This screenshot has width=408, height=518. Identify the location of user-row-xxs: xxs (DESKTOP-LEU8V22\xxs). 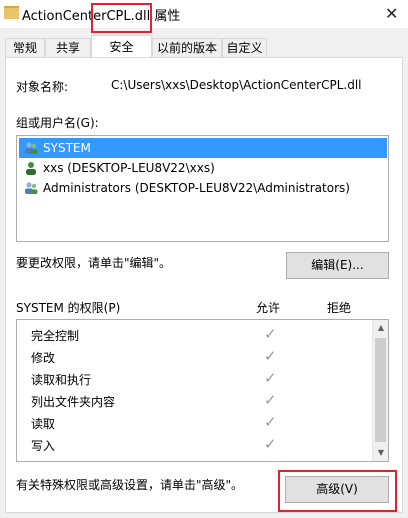
(203, 168).